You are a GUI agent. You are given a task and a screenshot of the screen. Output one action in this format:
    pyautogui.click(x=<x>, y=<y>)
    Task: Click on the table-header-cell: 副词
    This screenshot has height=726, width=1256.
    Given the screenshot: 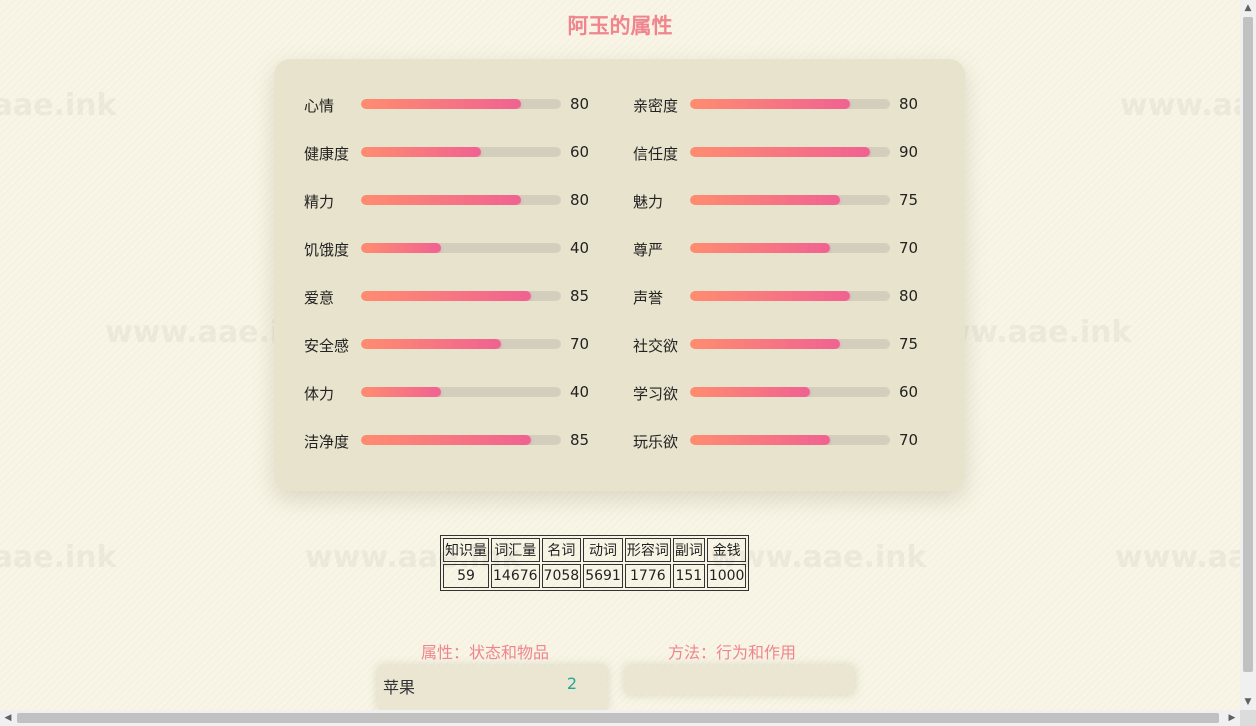 What is the action you would take?
    pyautogui.click(x=688, y=550)
    